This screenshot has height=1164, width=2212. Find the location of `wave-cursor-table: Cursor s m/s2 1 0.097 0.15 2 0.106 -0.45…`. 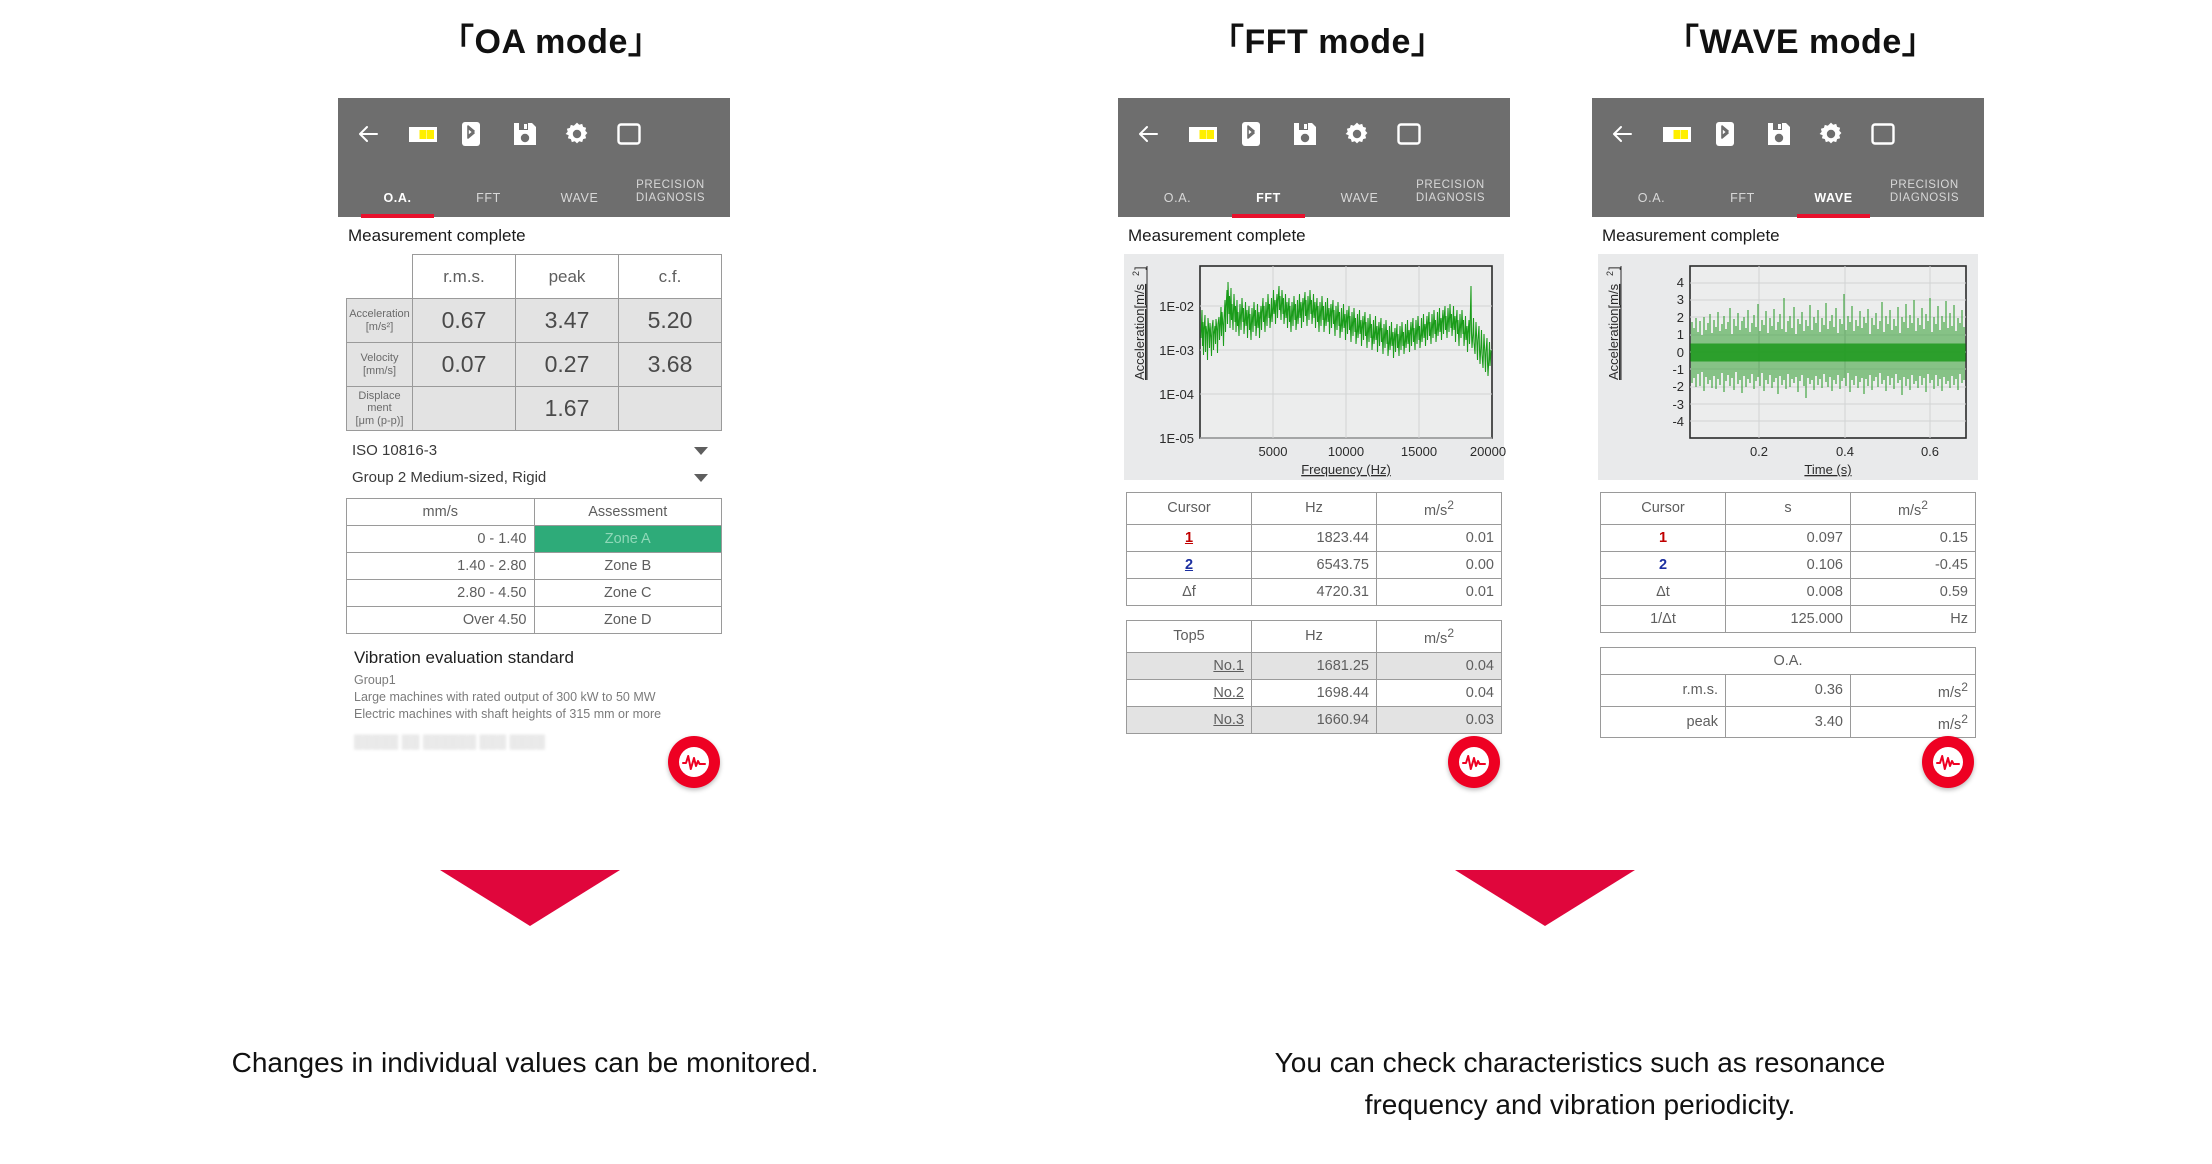

wave-cursor-table: Cursor s m/s2 1 0.097 0.15 2 0.106 -0.45… is located at coordinates (1788, 562).